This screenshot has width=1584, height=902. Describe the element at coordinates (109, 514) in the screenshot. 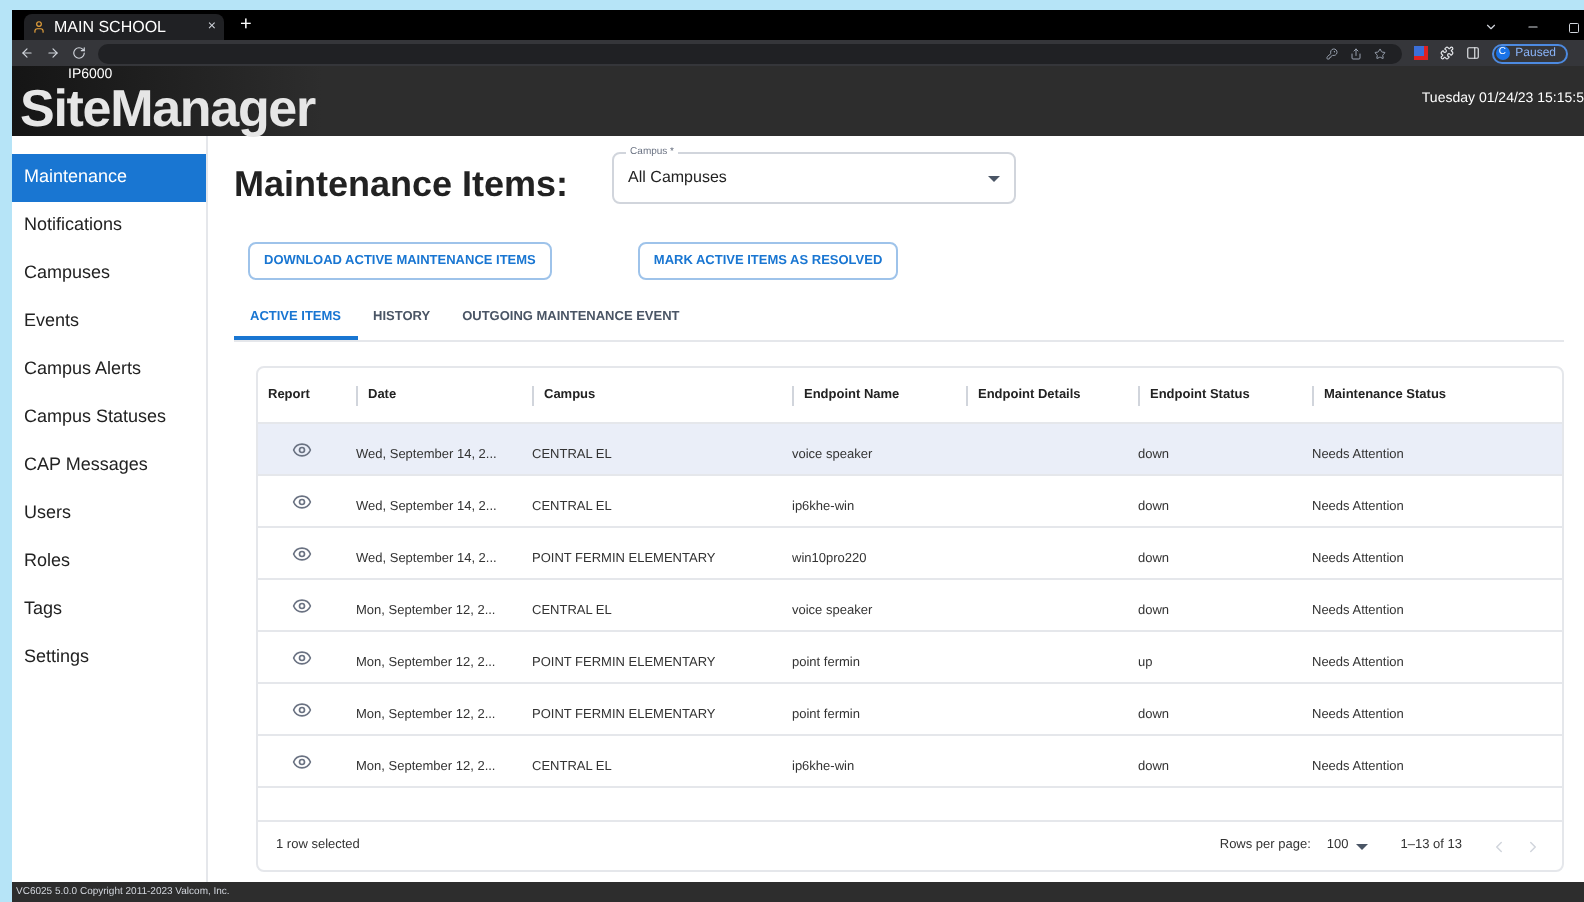

I see `sidebar-item: Users` at that location.